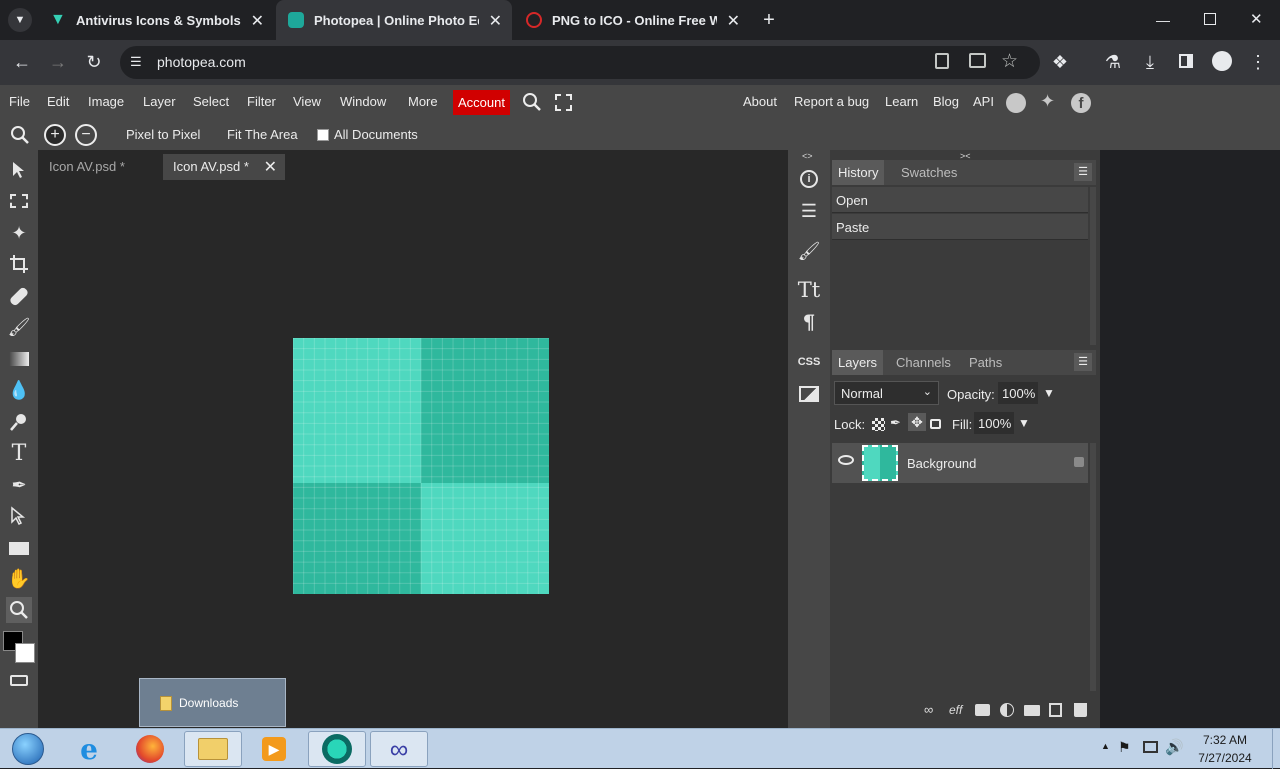 Image resolution: width=1280 pixels, height=769 pixels. I want to click on forward-button: →, so click(58, 62).